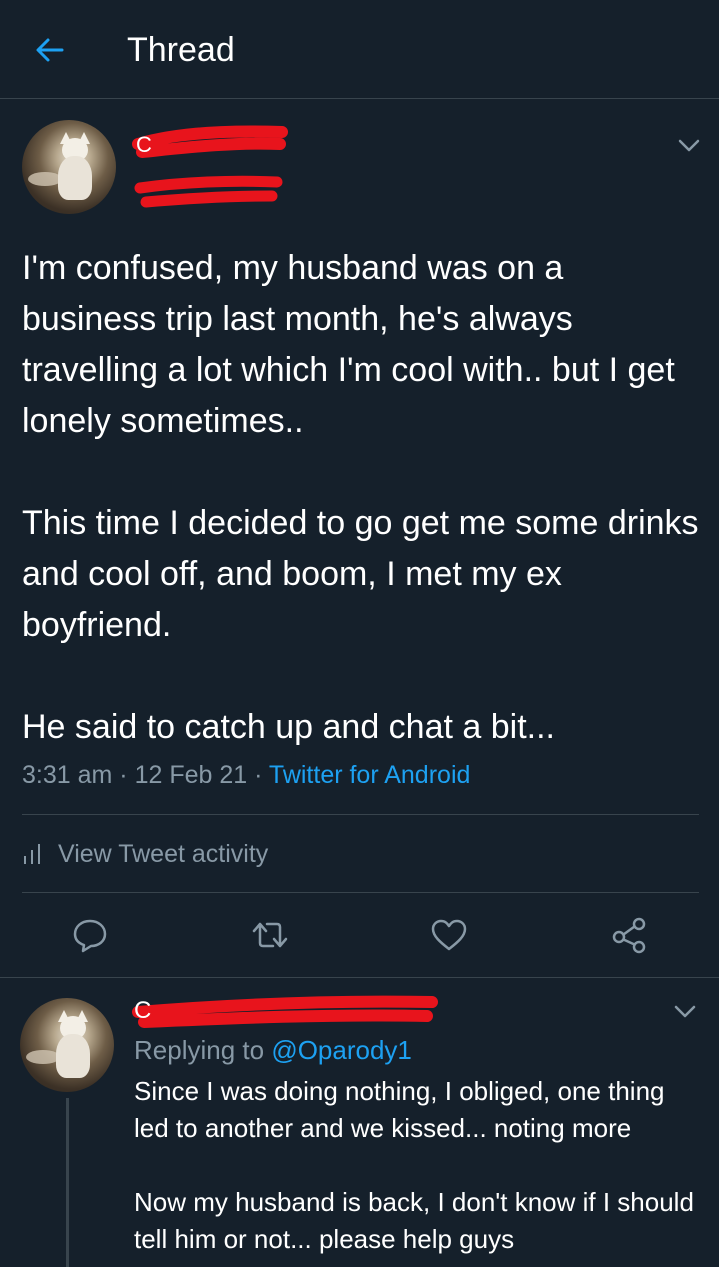 The height and width of the screenshot is (1267, 719). I want to click on tweet-more-button, so click(689, 146).